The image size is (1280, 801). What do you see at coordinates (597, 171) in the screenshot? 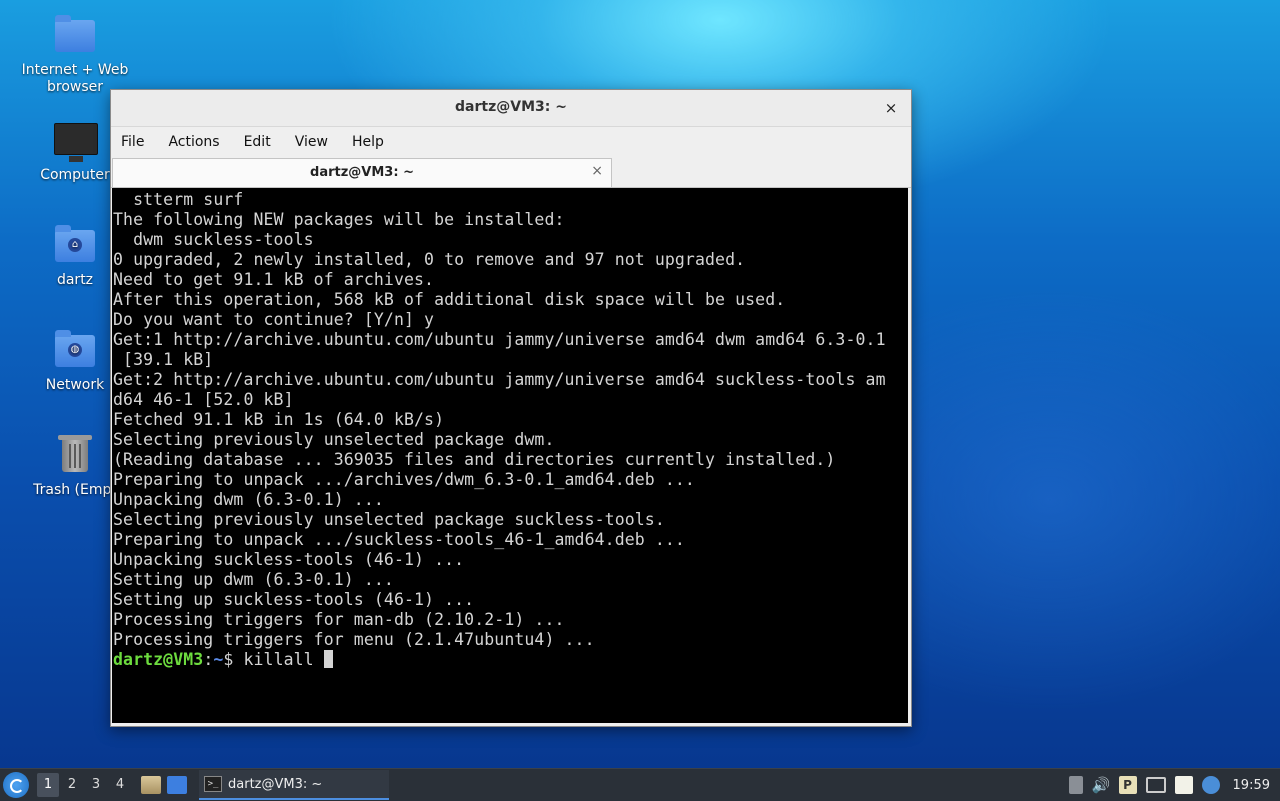
I see `tab-close-icon: ×` at bounding box center [597, 171].